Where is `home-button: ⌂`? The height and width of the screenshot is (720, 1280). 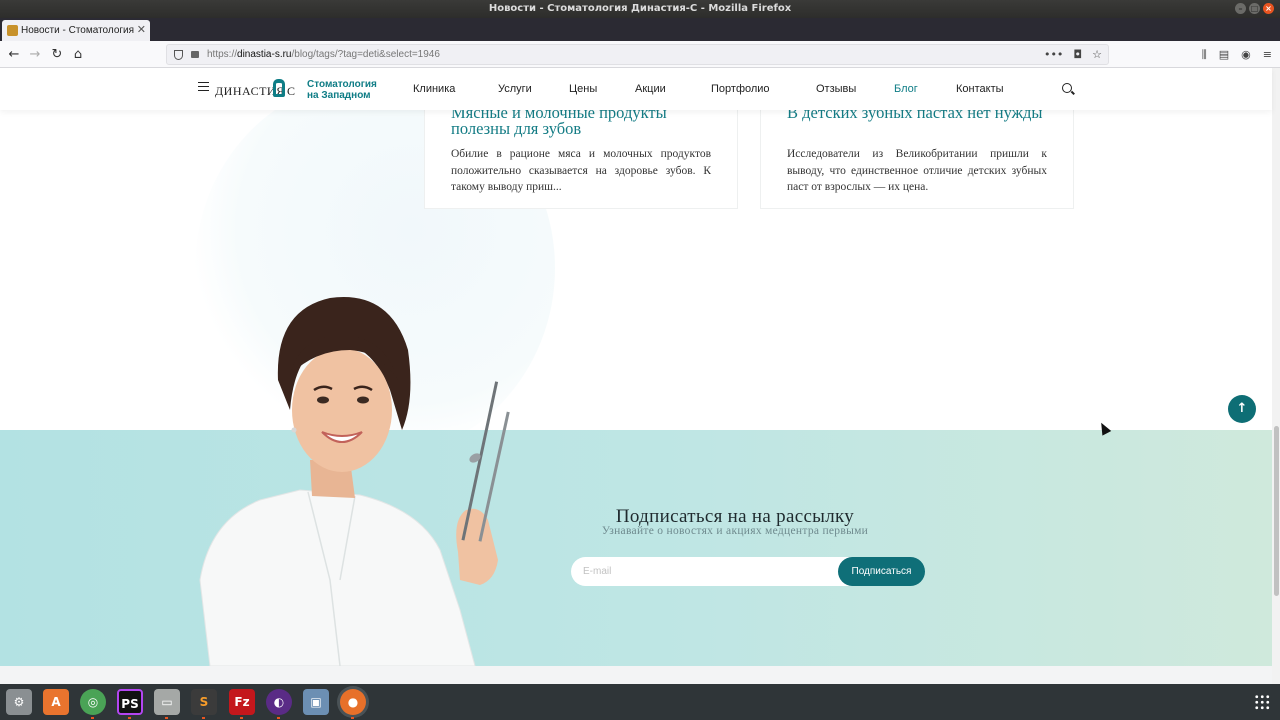 home-button: ⌂ is located at coordinates (78, 55).